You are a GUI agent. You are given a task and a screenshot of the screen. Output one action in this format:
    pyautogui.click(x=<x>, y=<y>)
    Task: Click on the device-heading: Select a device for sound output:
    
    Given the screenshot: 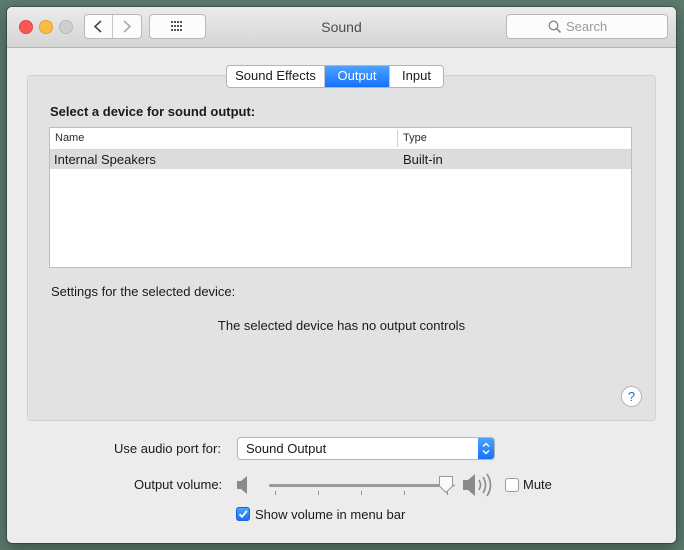 What is the action you would take?
    pyautogui.click(x=153, y=111)
    